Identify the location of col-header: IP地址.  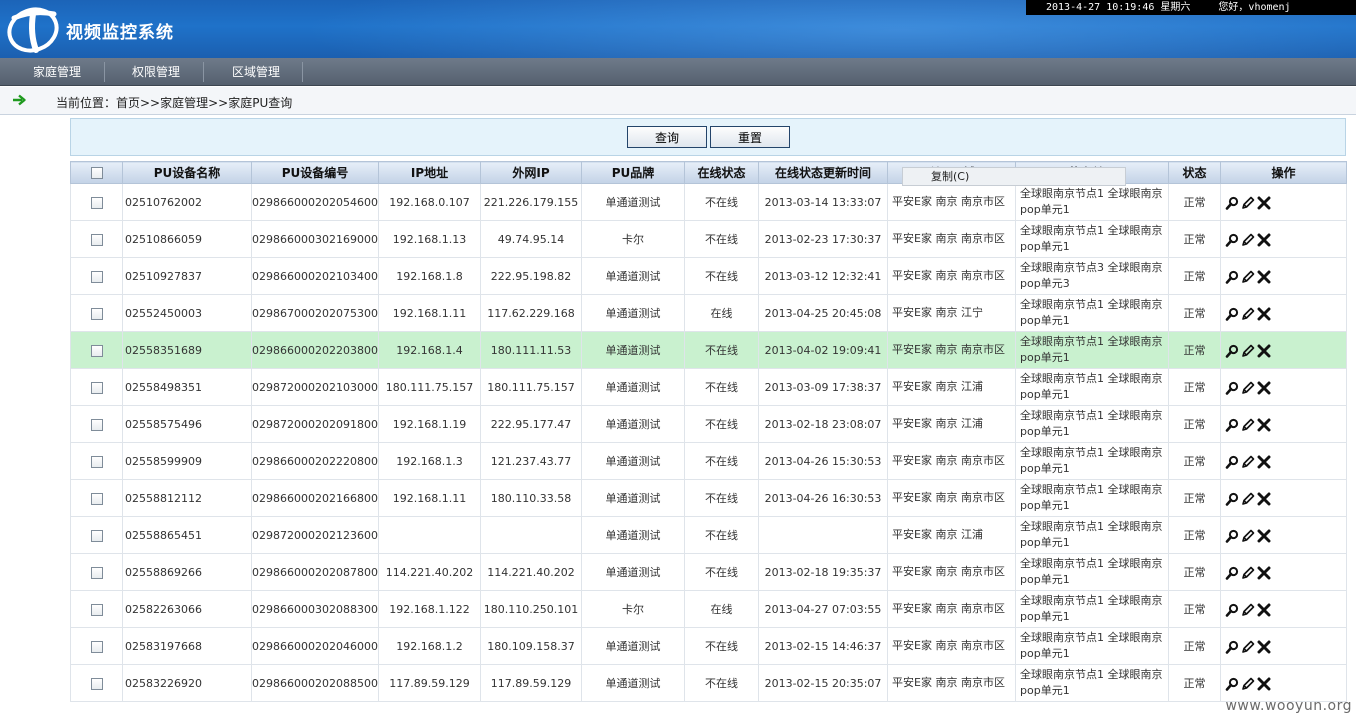
(429, 172).